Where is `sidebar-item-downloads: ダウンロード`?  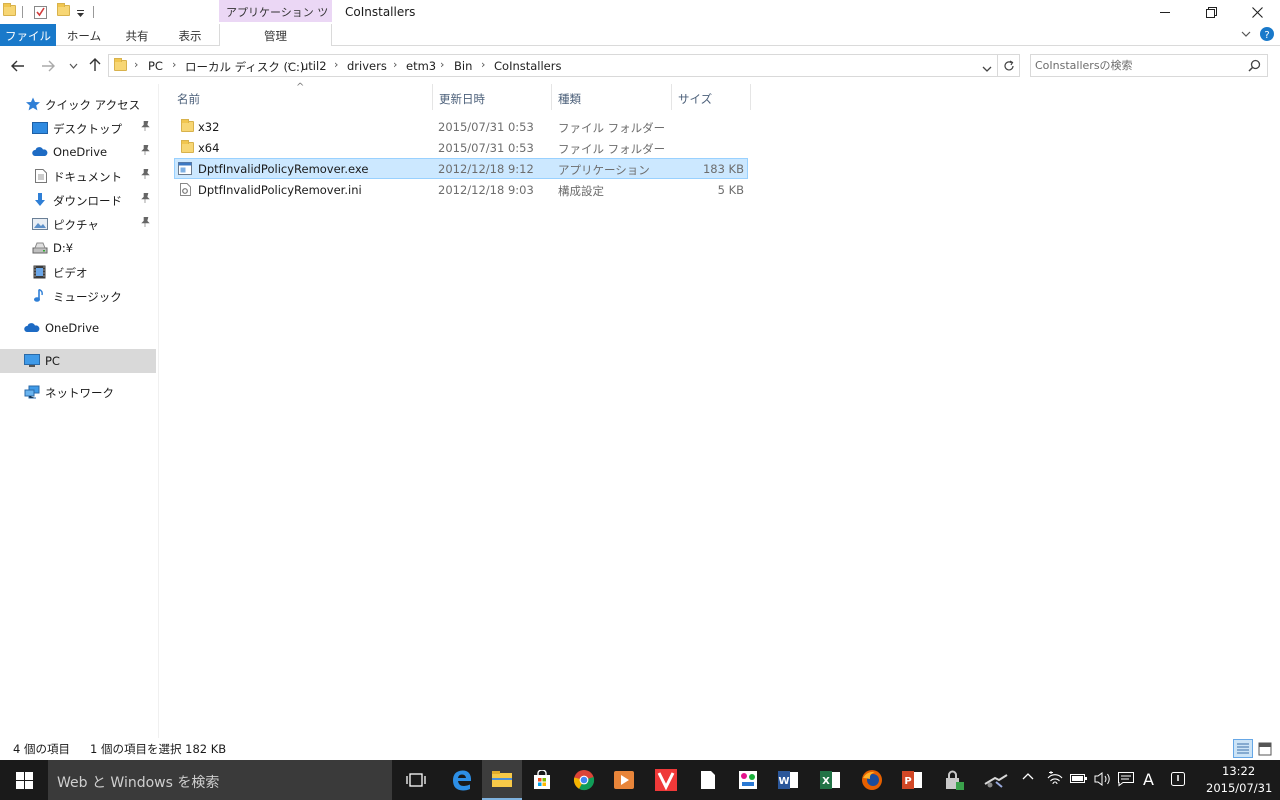
sidebar-item-downloads: ダウンロード is located at coordinates (78, 200).